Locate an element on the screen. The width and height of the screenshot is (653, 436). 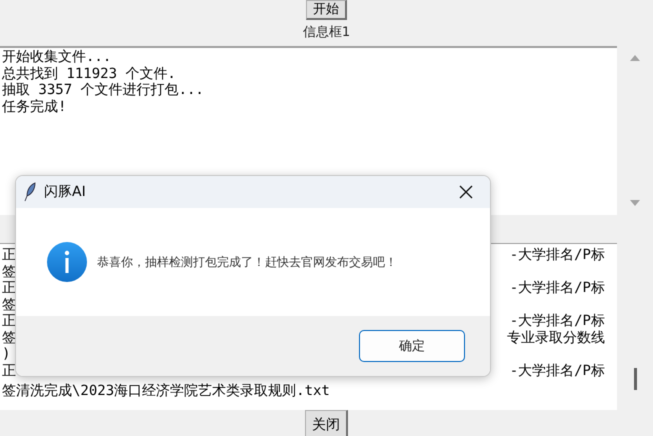
ok-button: 确定 is located at coordinates (412, 346).